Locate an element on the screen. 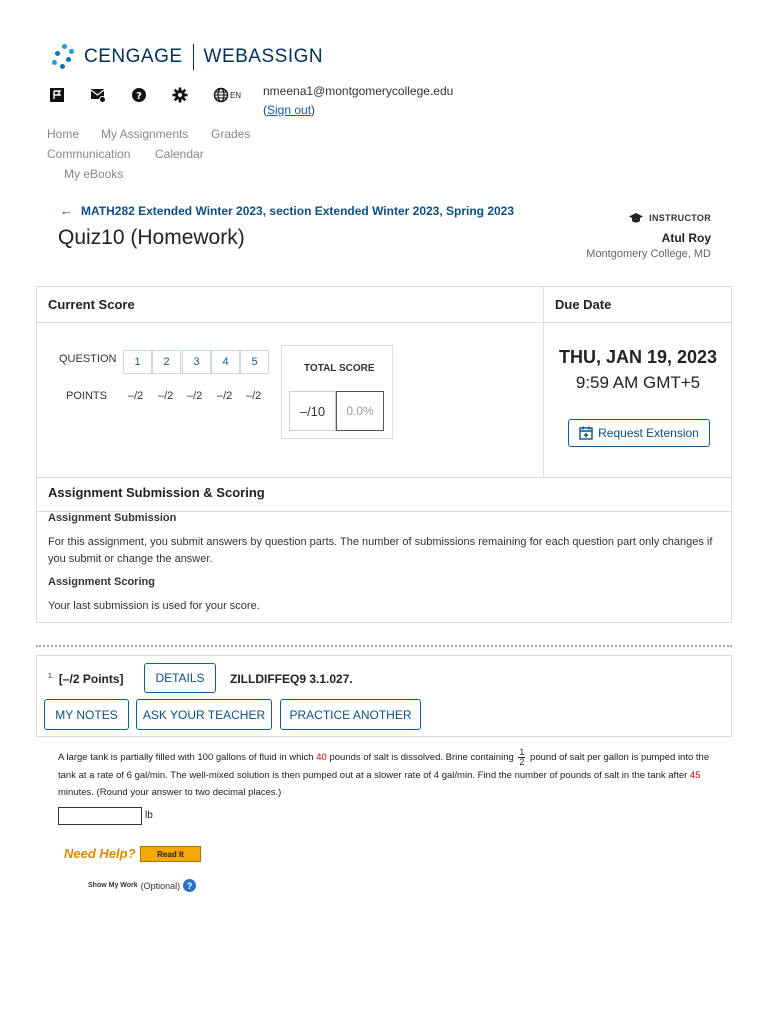  question-code: ZILLDIFFEQ9 3.1.027. is located at coordinates (291, 679).